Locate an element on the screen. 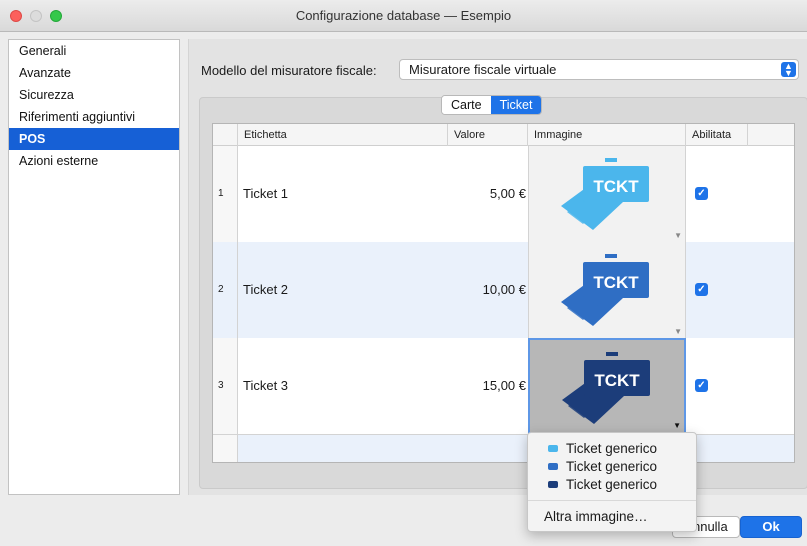  ticket-medium-icon is located at coordinates (553, 466).